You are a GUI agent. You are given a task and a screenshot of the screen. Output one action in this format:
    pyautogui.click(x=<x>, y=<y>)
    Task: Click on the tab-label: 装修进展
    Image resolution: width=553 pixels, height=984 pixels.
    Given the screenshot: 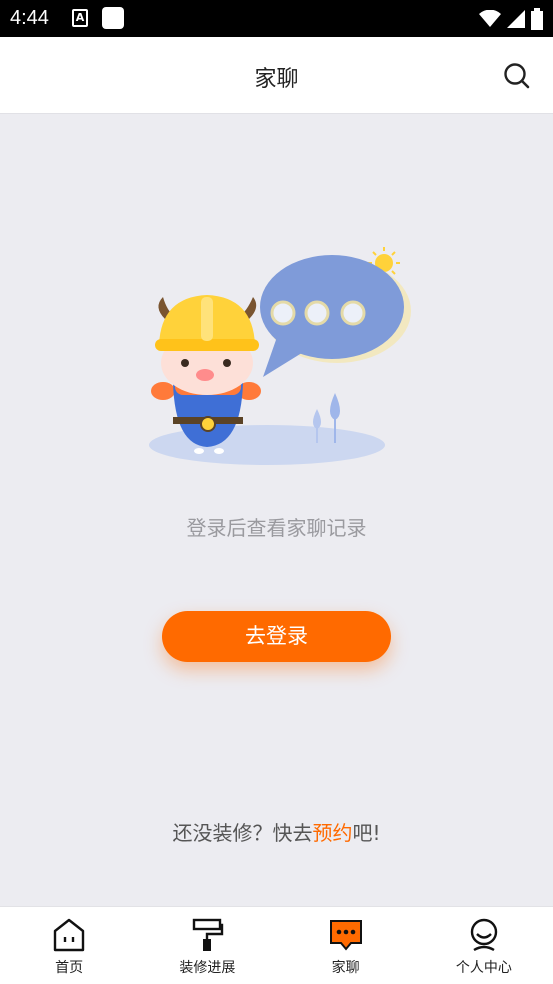 What is the action you would take?
    pyautogui.click(x=207, y=968)
    